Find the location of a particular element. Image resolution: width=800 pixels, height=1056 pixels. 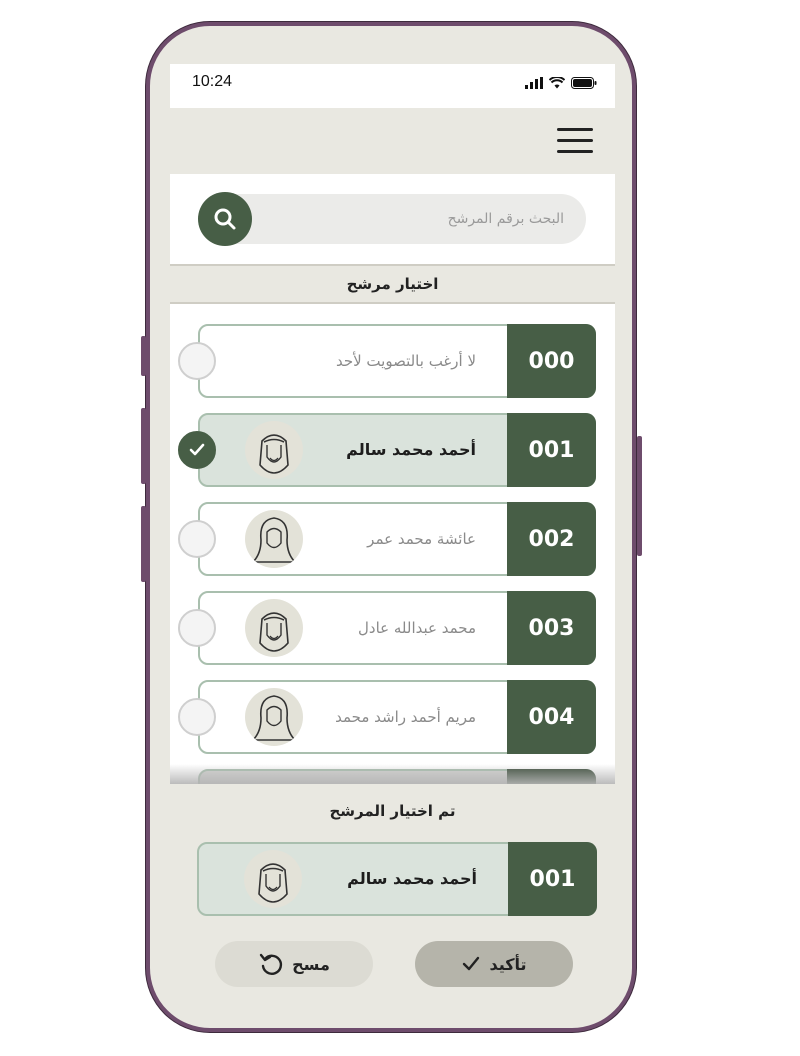

battery-icon is located at coordinates (584, 83).